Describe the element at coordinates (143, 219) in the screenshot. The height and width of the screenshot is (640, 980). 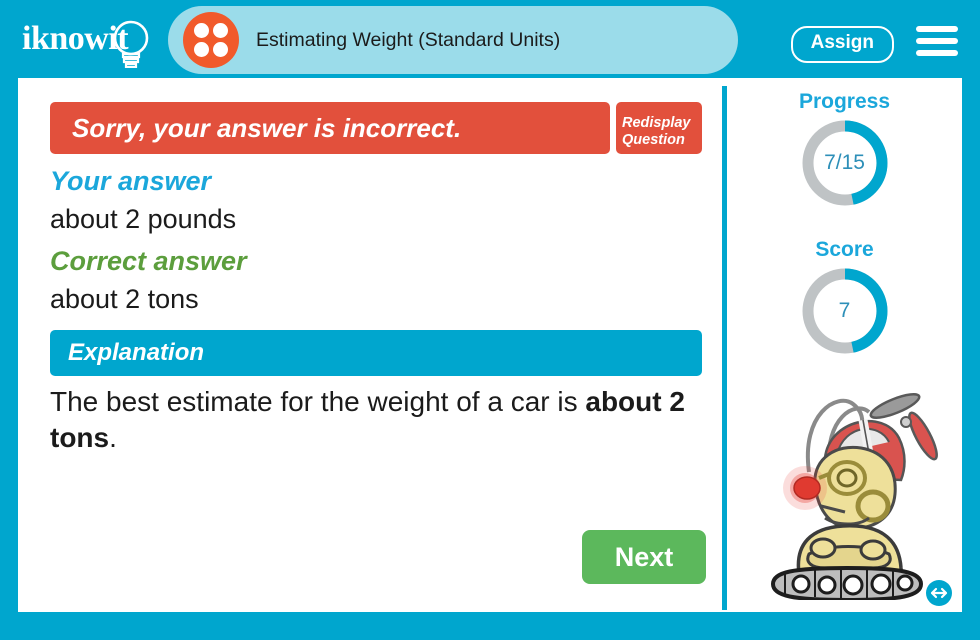
I see `your-answer-value: about 2 pounds` at that location.